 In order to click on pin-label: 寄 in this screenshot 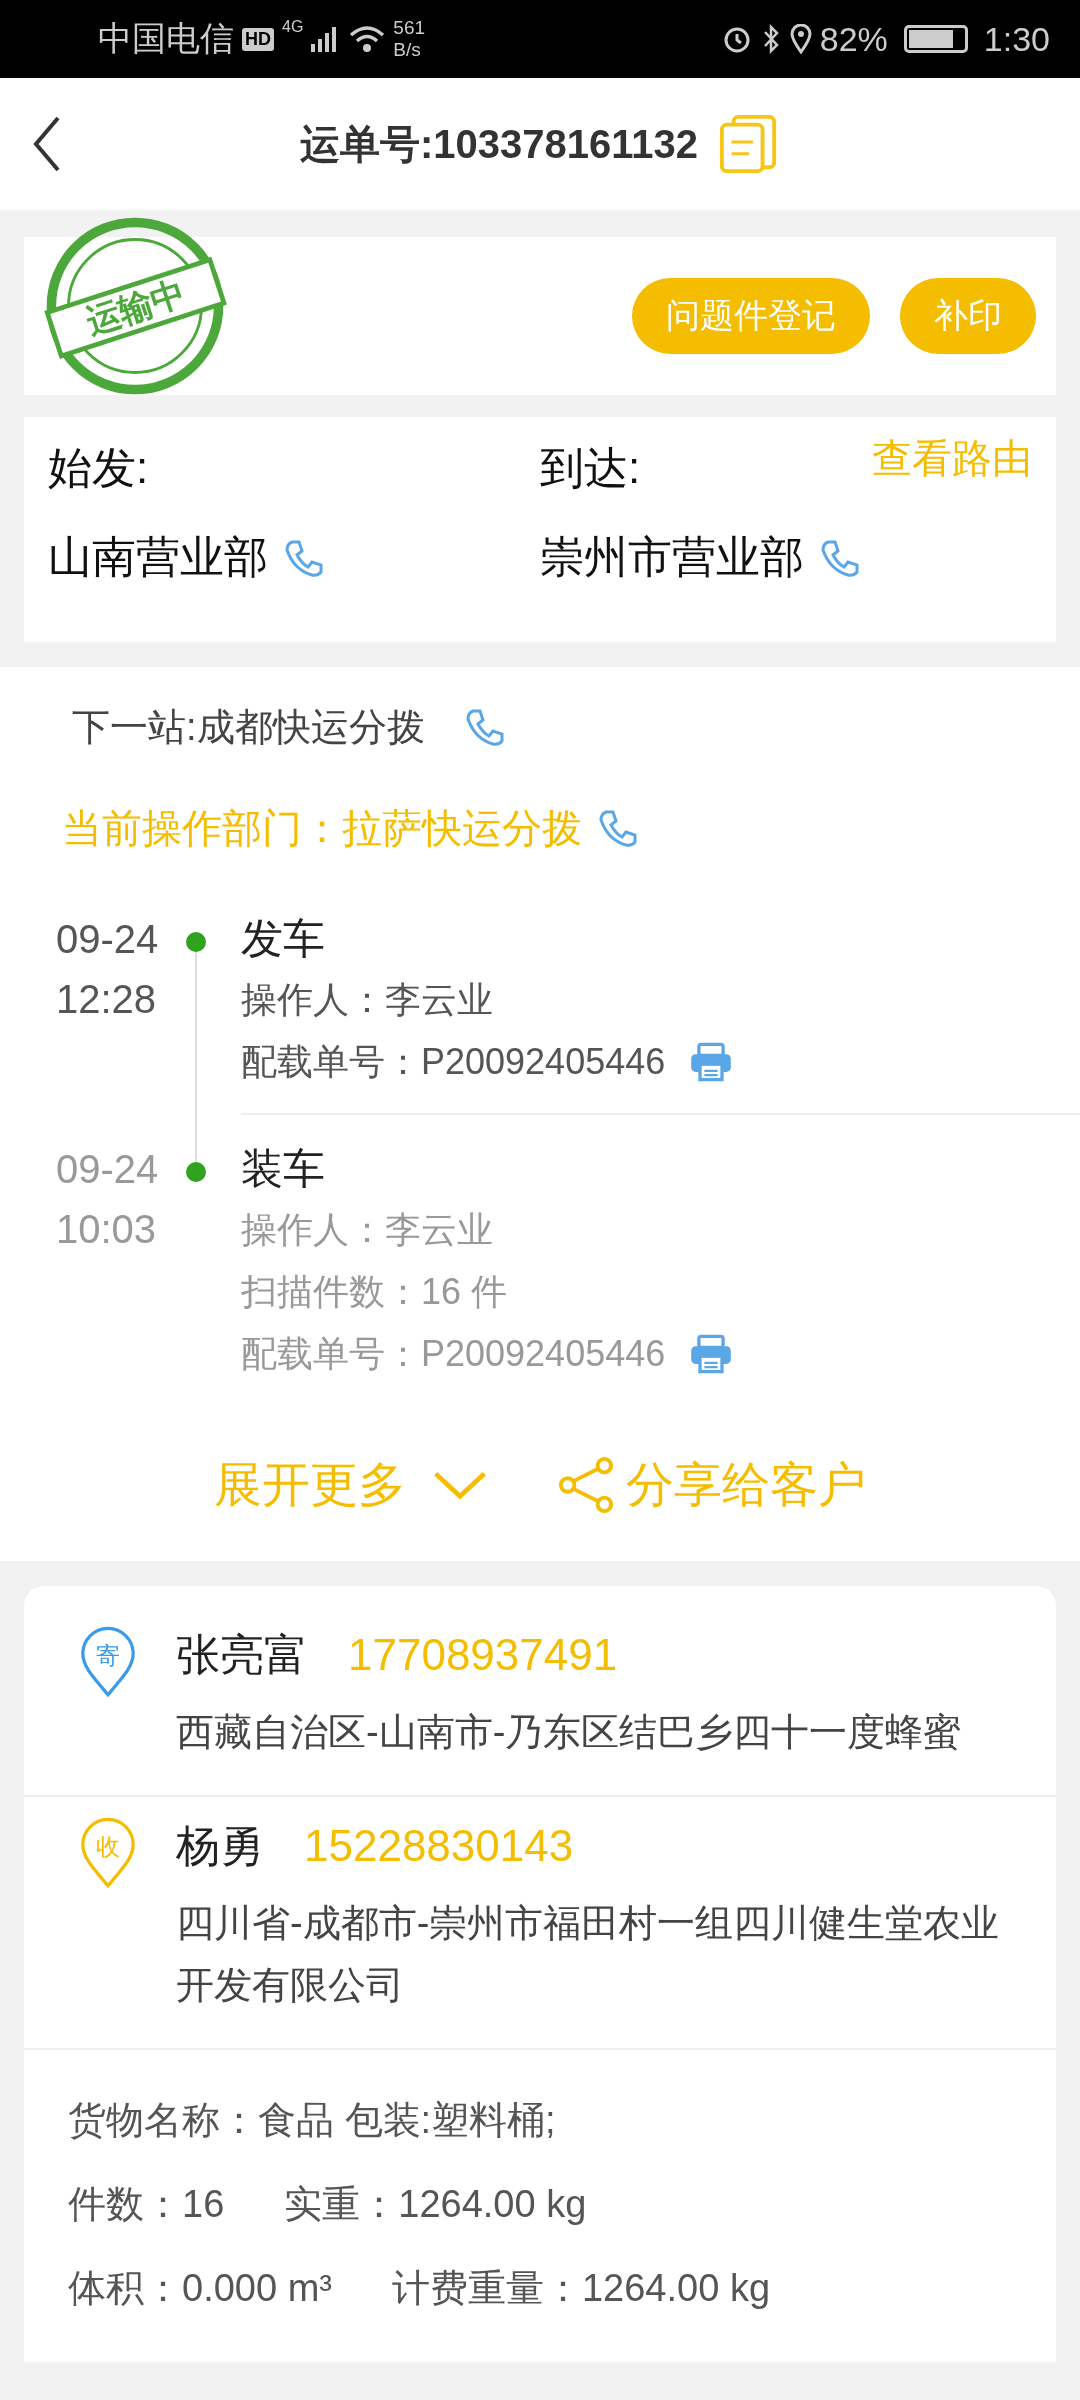, I will do `click(108, 1655)`.